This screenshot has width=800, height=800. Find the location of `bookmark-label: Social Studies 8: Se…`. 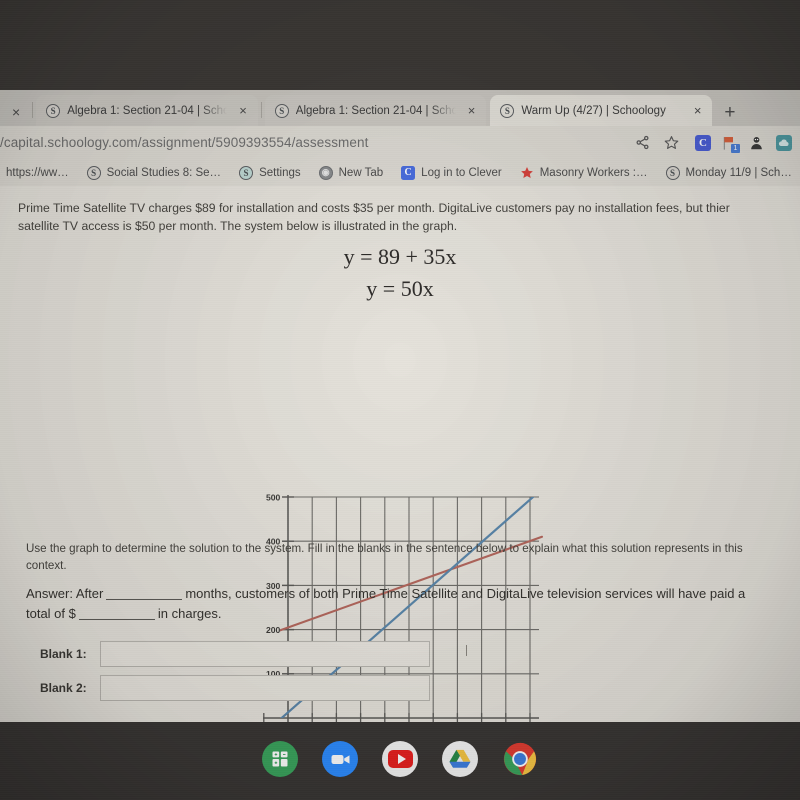

bookmark-label: Social Studies 8: Se… is located at coordinates (164, 172).